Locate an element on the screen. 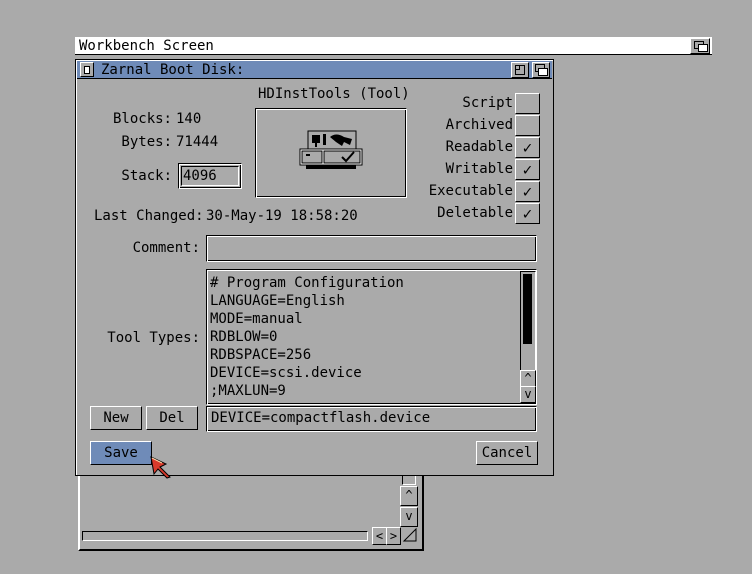 The height and width of the screenshot is (574, 752). flag-checkbox-archived is located at coordinates (527, 125).